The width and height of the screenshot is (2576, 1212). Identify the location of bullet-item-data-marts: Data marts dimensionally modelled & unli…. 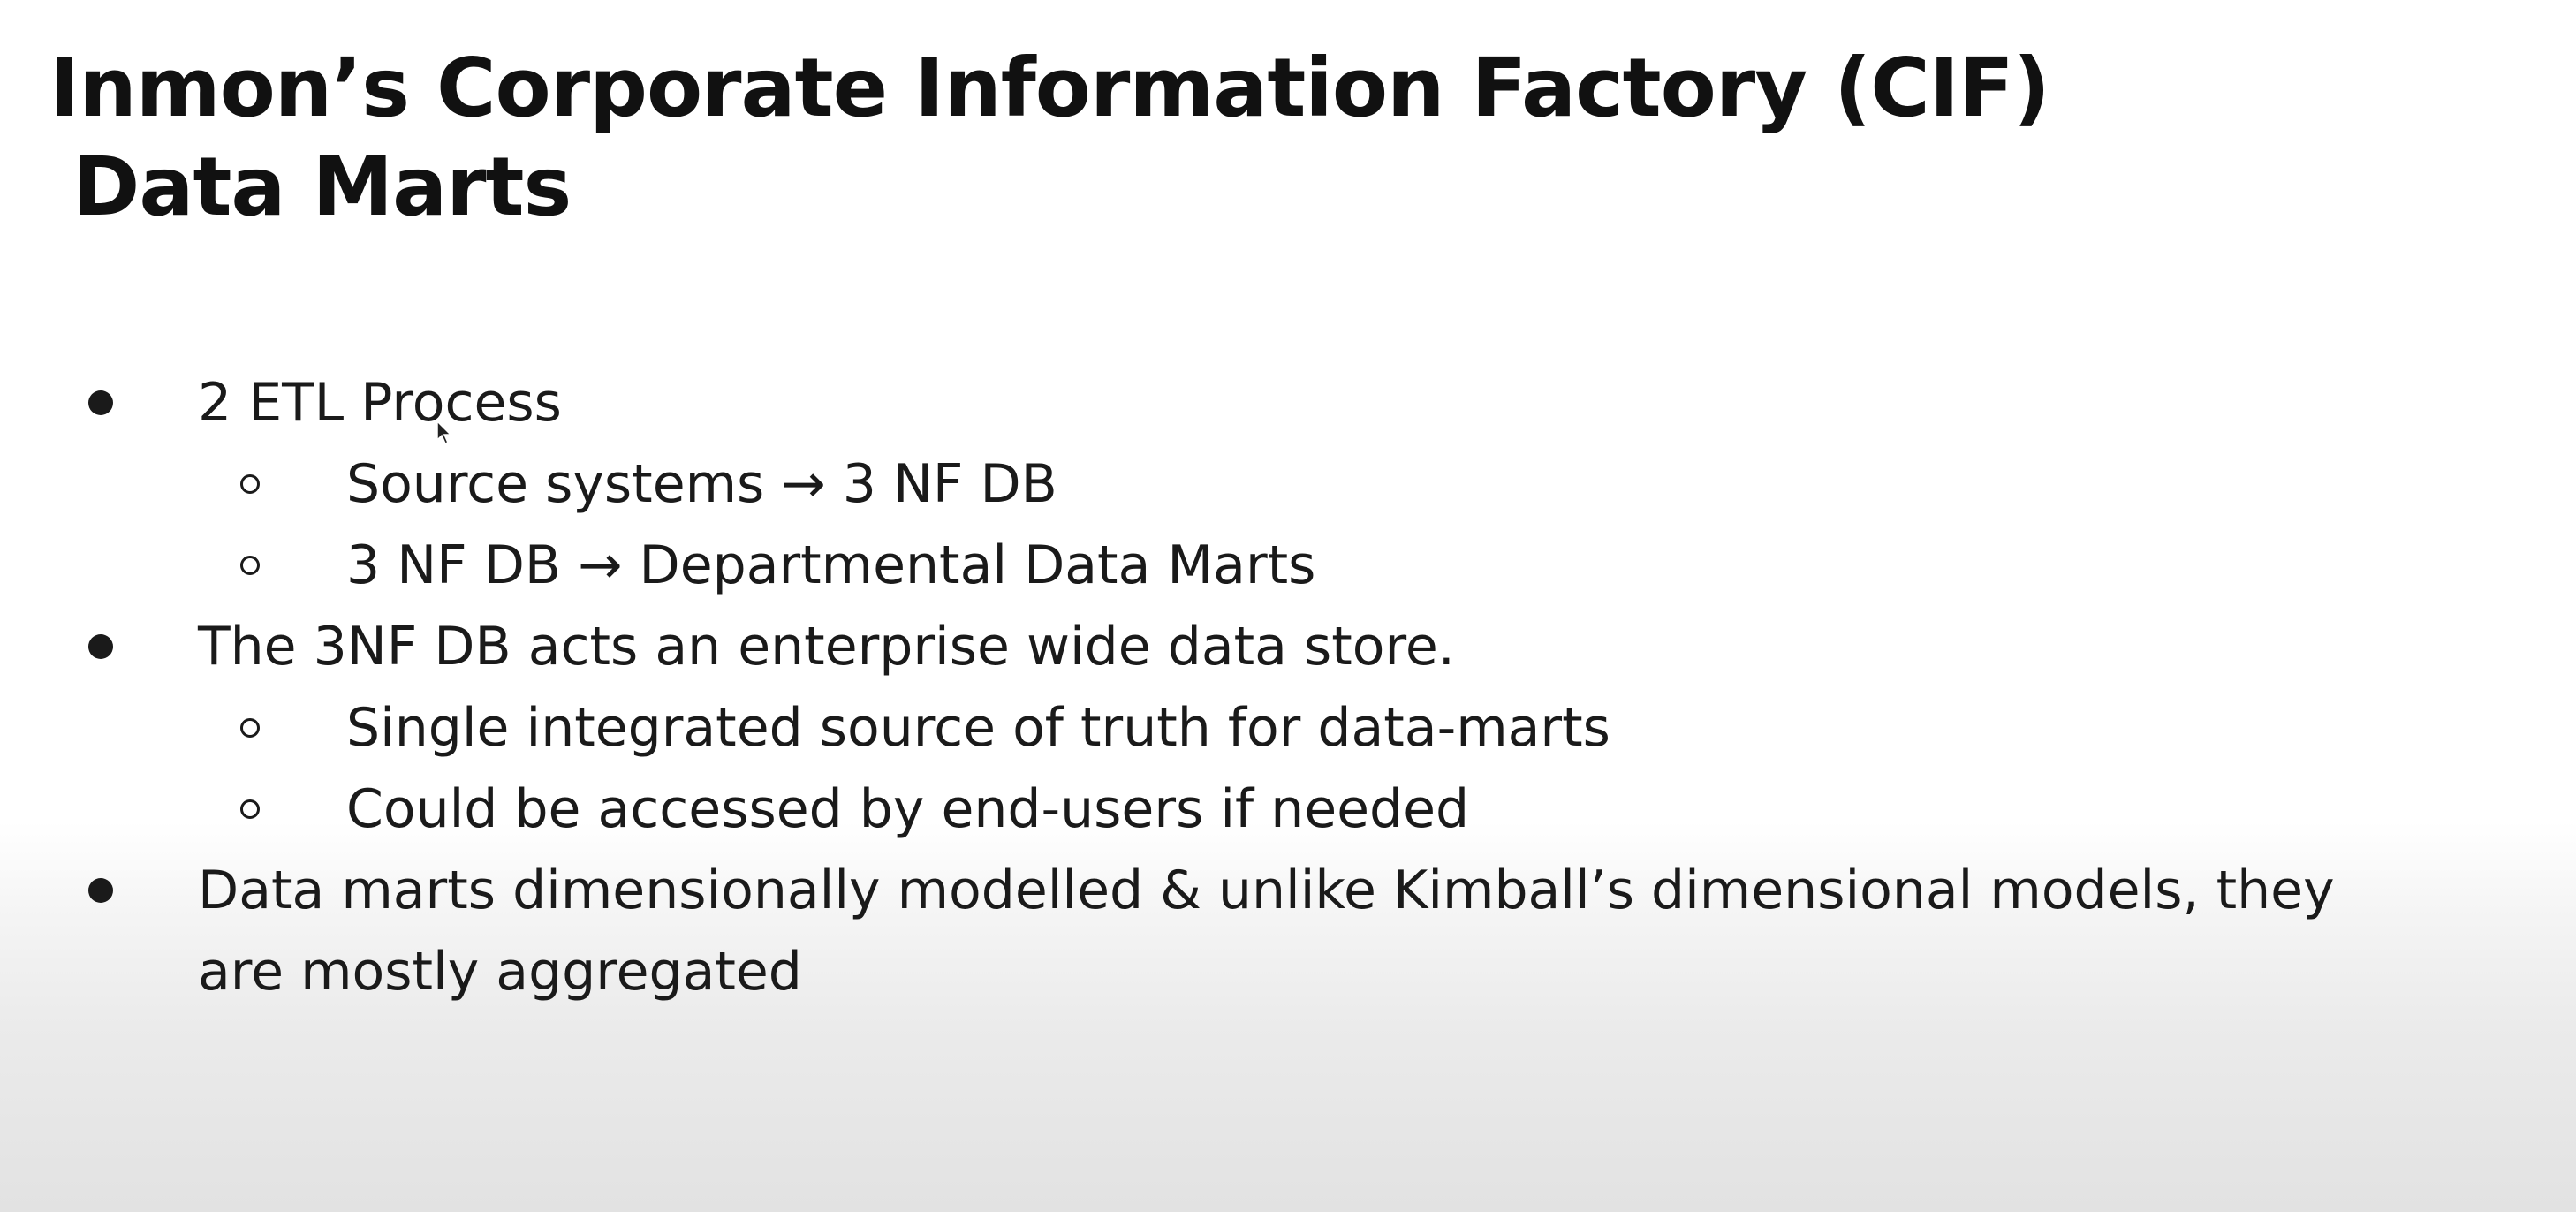
(1168, 931).